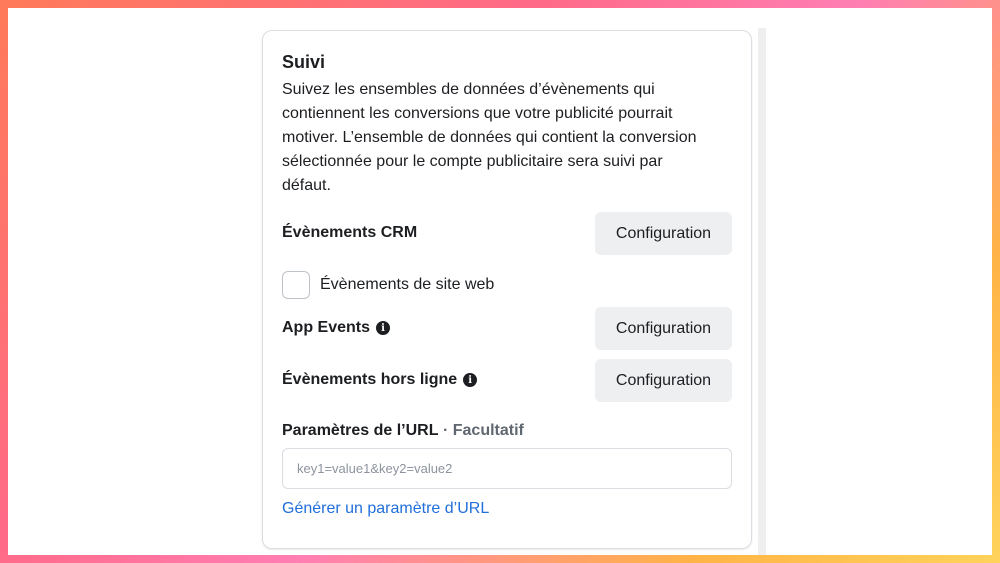 This screenshot has height=563, width=1000. Describe the element at coordinates (483, 430) in the screenshot. I see `optional-tag: · Facultatif` at that location.